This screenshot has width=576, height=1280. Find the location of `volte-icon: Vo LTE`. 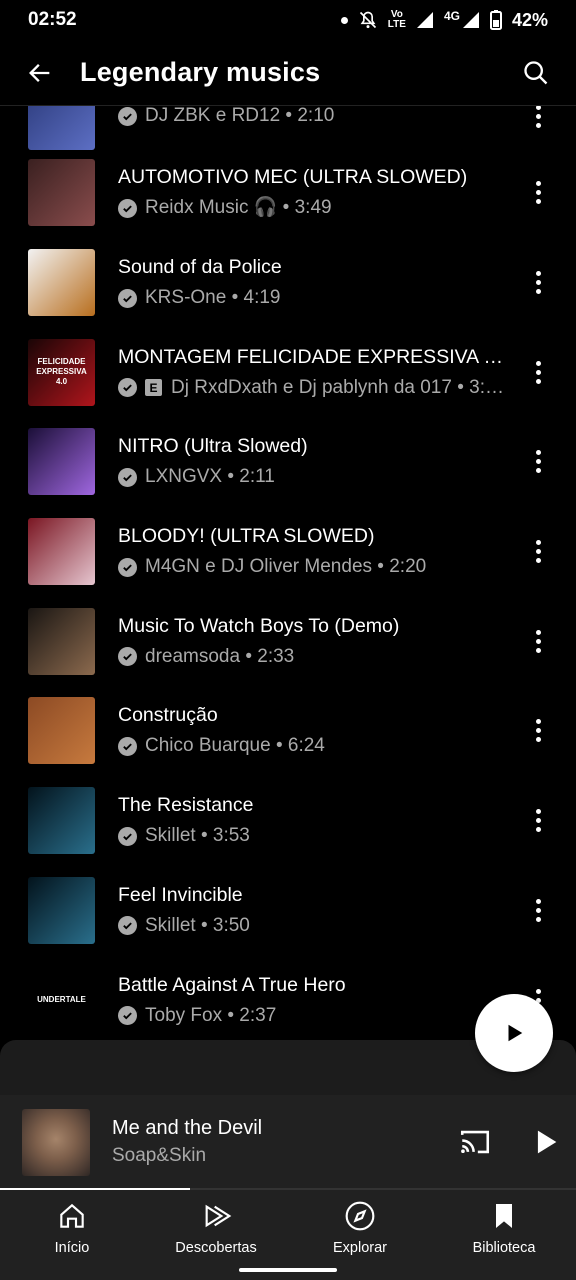

volte-icon: Vo LTE is located at coordinates (397, 20).